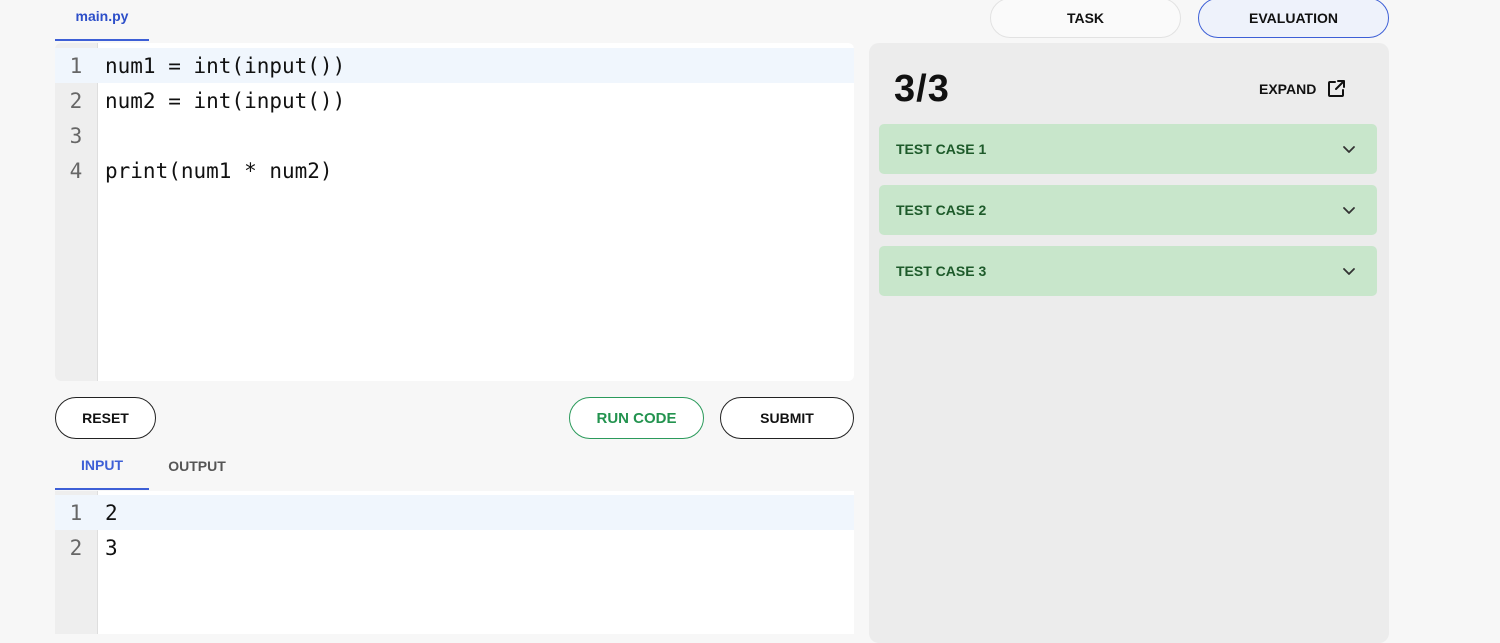 The width and height of the screenshot is (1500, 643). I want to click on test-case-label: TEST CASE 3, so click(941, 271).